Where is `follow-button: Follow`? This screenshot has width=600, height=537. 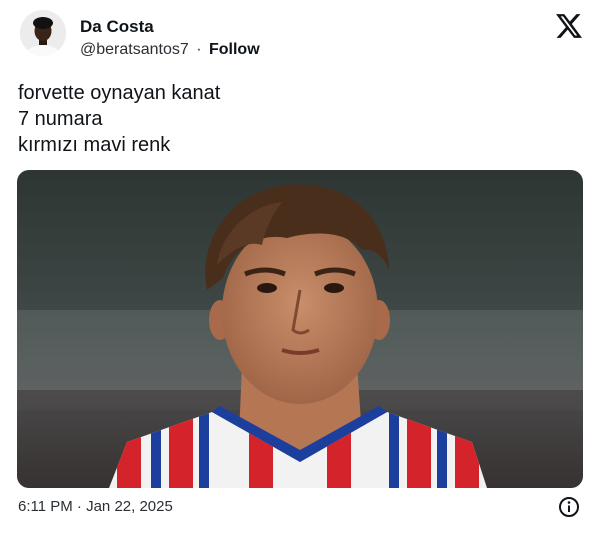 follow-button: Follow is located at coordinates (234, 49).